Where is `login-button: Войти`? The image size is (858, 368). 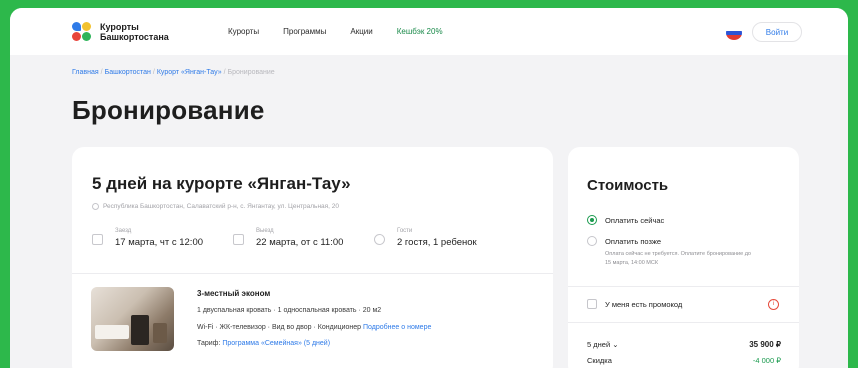
login-button: Войти is located at coordinates (777, 32).